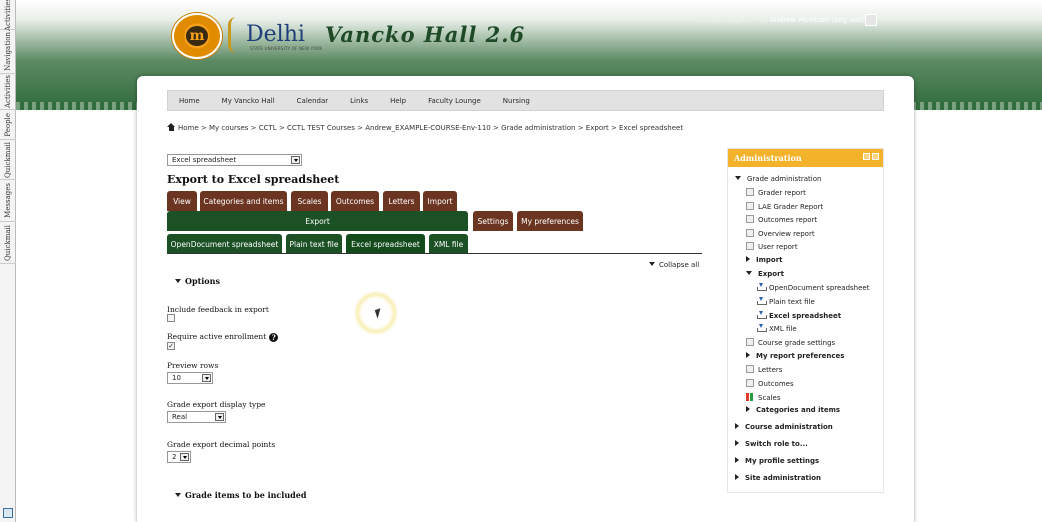 This screenshot has height=522, width=1042. I want to click on home-icon, so click(171, 127).